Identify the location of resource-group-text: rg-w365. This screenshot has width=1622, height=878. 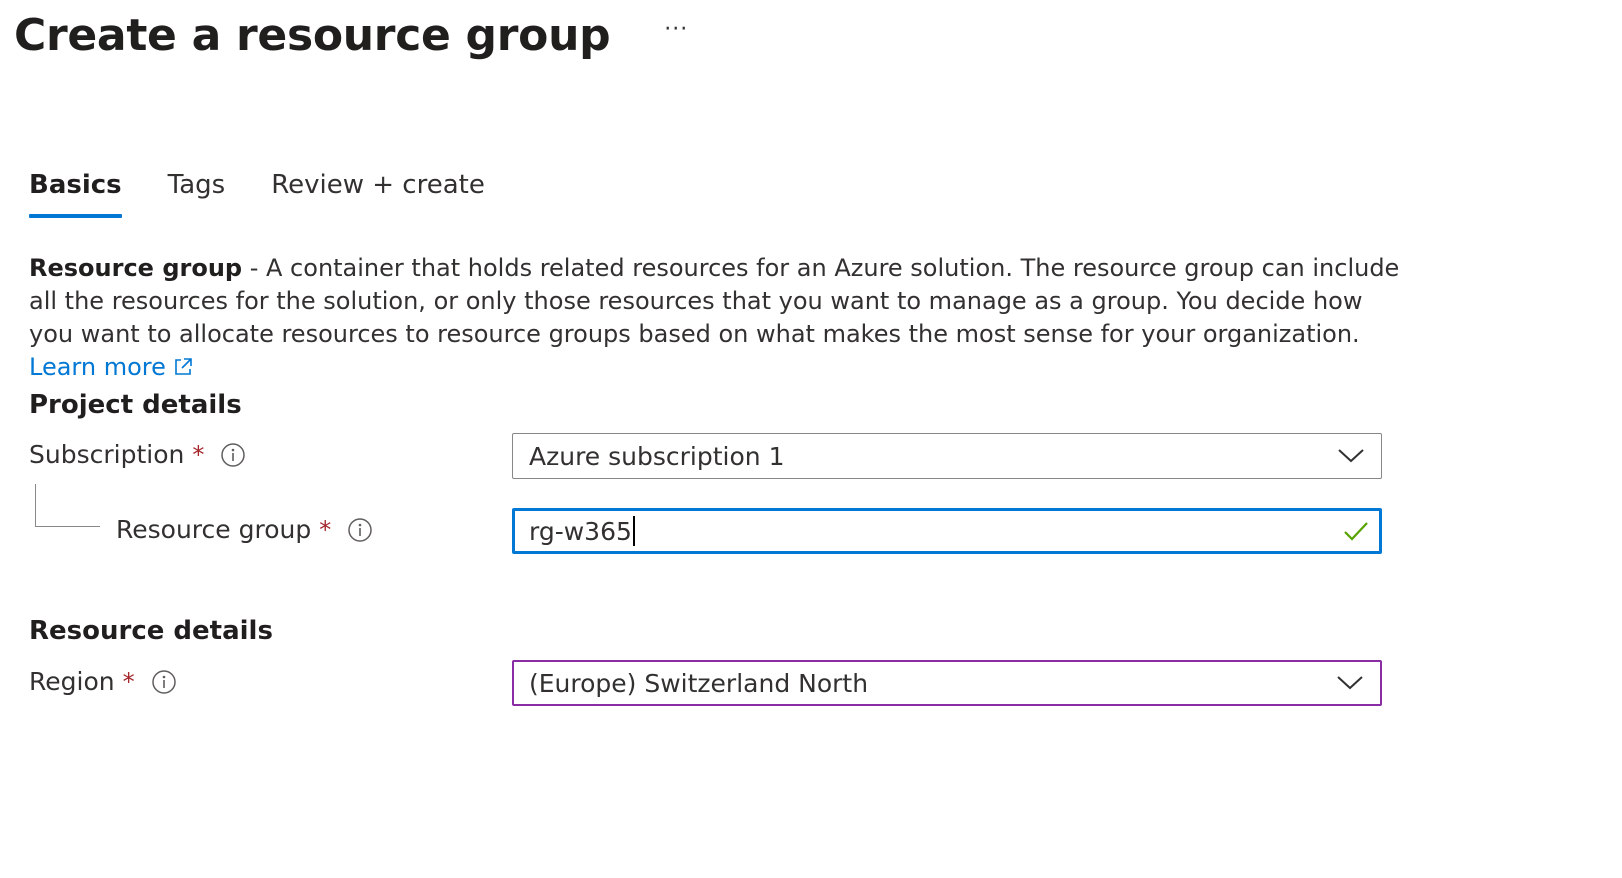
(580, 531).